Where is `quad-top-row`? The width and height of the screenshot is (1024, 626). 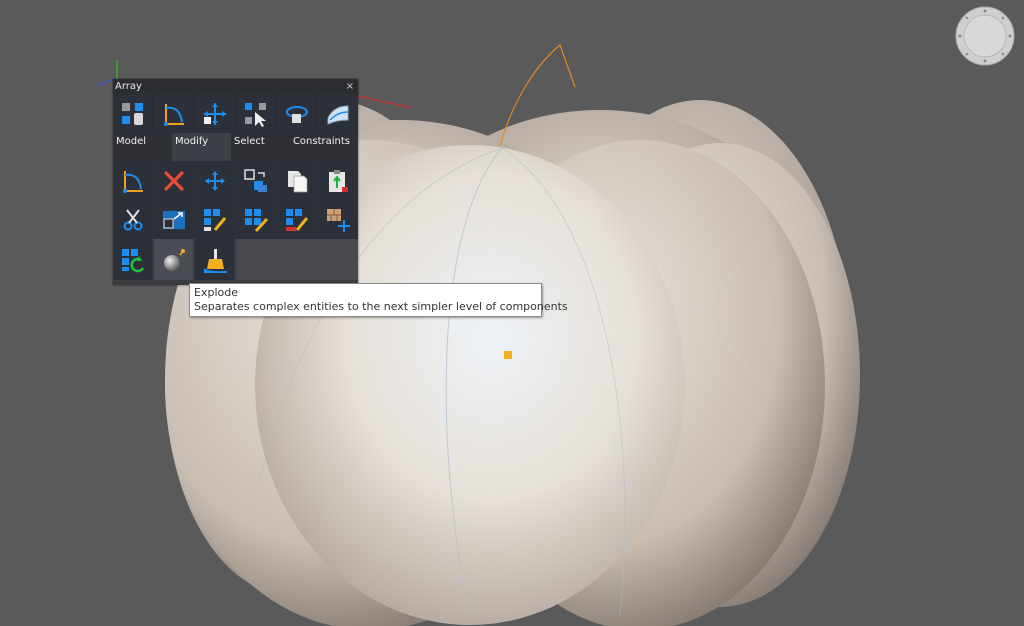
quad-top-row is located at coordinates (235, 113).